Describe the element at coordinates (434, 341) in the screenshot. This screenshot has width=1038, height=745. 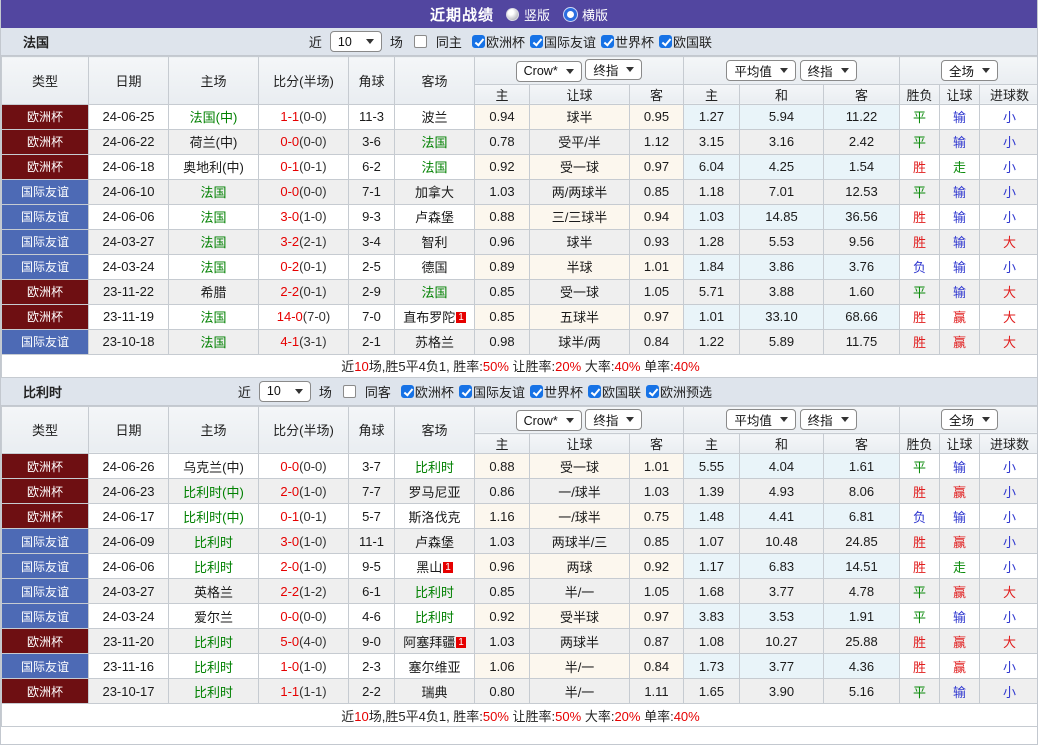
I see `away-team-cell: 苏格兰` at that location.